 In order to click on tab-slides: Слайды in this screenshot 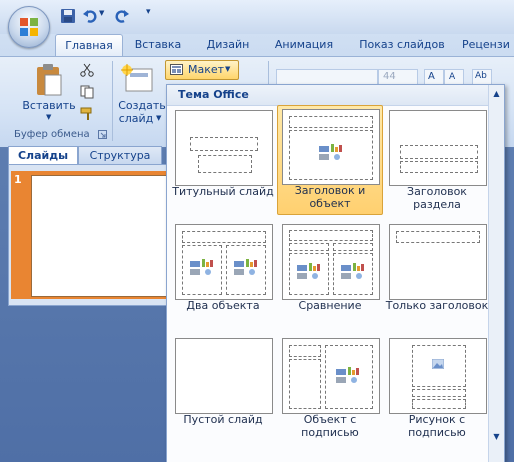, I will do `click(43, 155)`.